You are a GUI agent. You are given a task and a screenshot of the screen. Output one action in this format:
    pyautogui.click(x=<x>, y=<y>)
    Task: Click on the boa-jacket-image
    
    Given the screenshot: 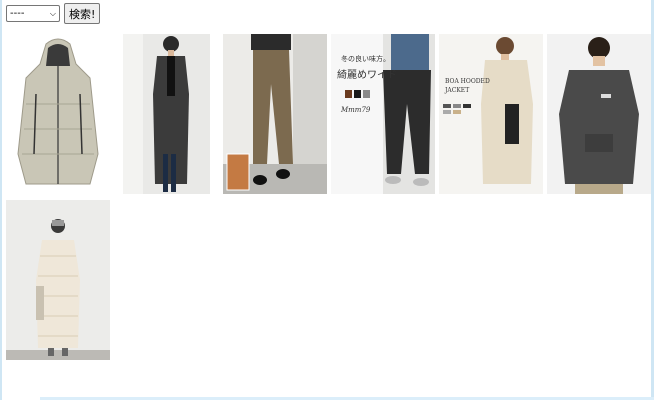 What is the action you would take?
    pyautogui.click(x=491, y=114)
    